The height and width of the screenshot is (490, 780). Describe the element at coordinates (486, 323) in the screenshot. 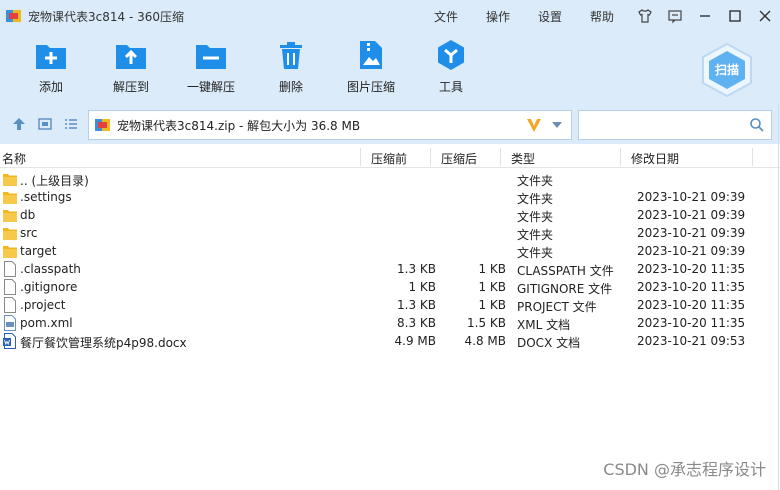

I see `file-compressed-size: 1.5 KB` at that location.